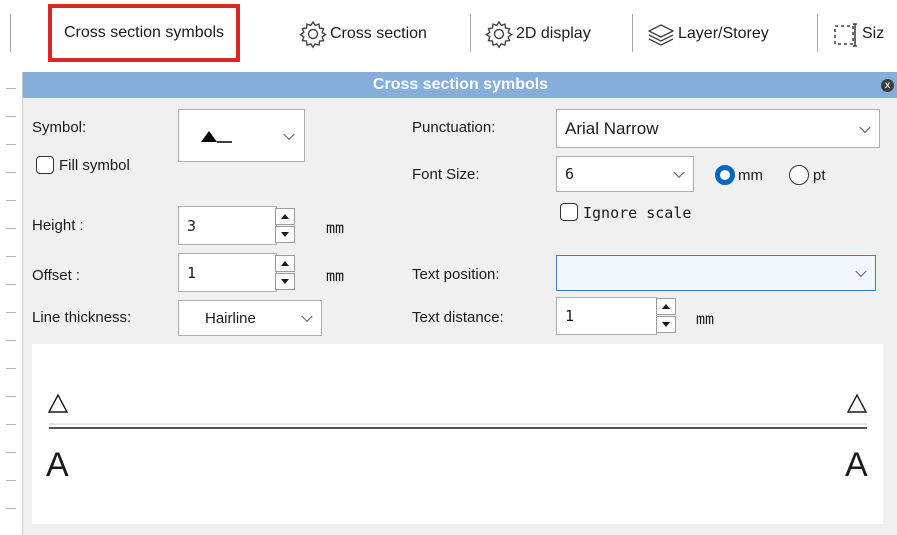 The height and width of the screenshot is (535, 897). What do you see at coordinates (335, 228) in the screenshot?
I see `height-unit: mm` at bounding box center [335, 228].